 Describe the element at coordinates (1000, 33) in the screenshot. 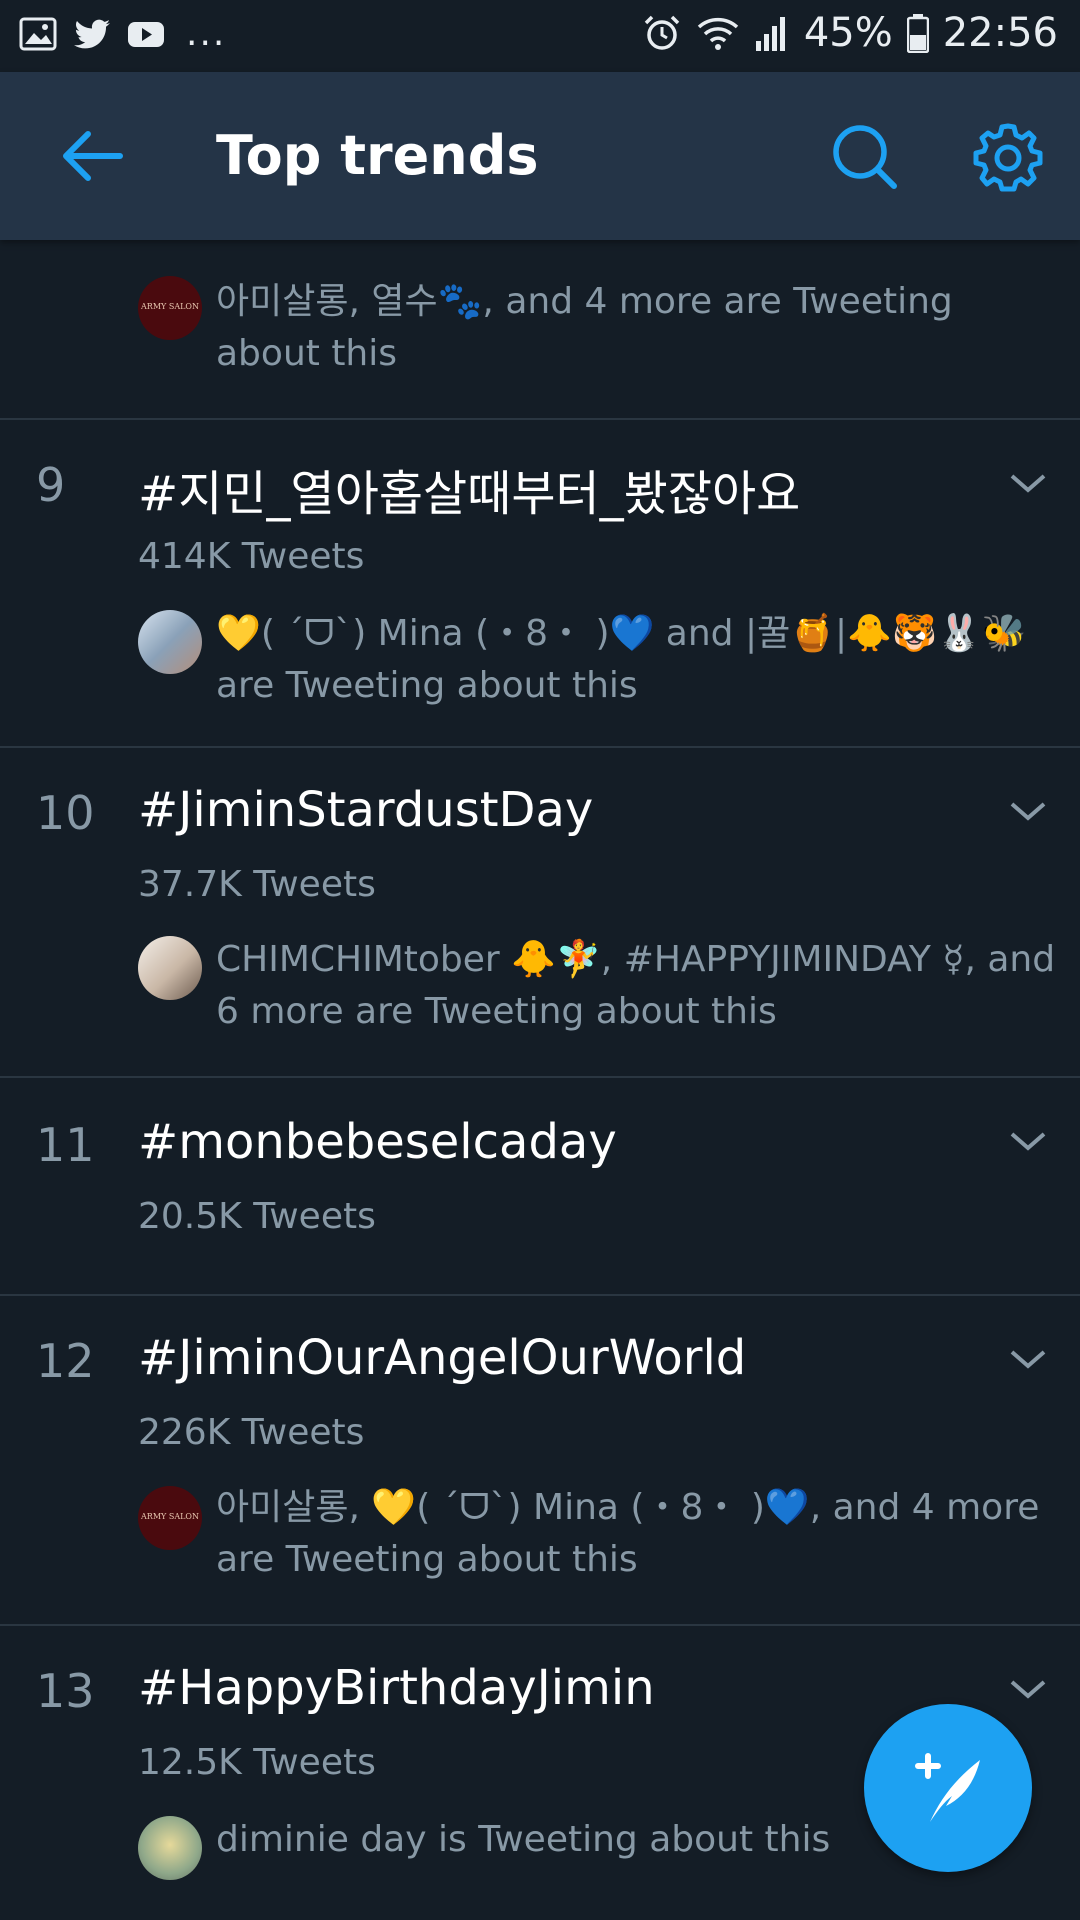

I see `clock-time: 22:56` at that location.